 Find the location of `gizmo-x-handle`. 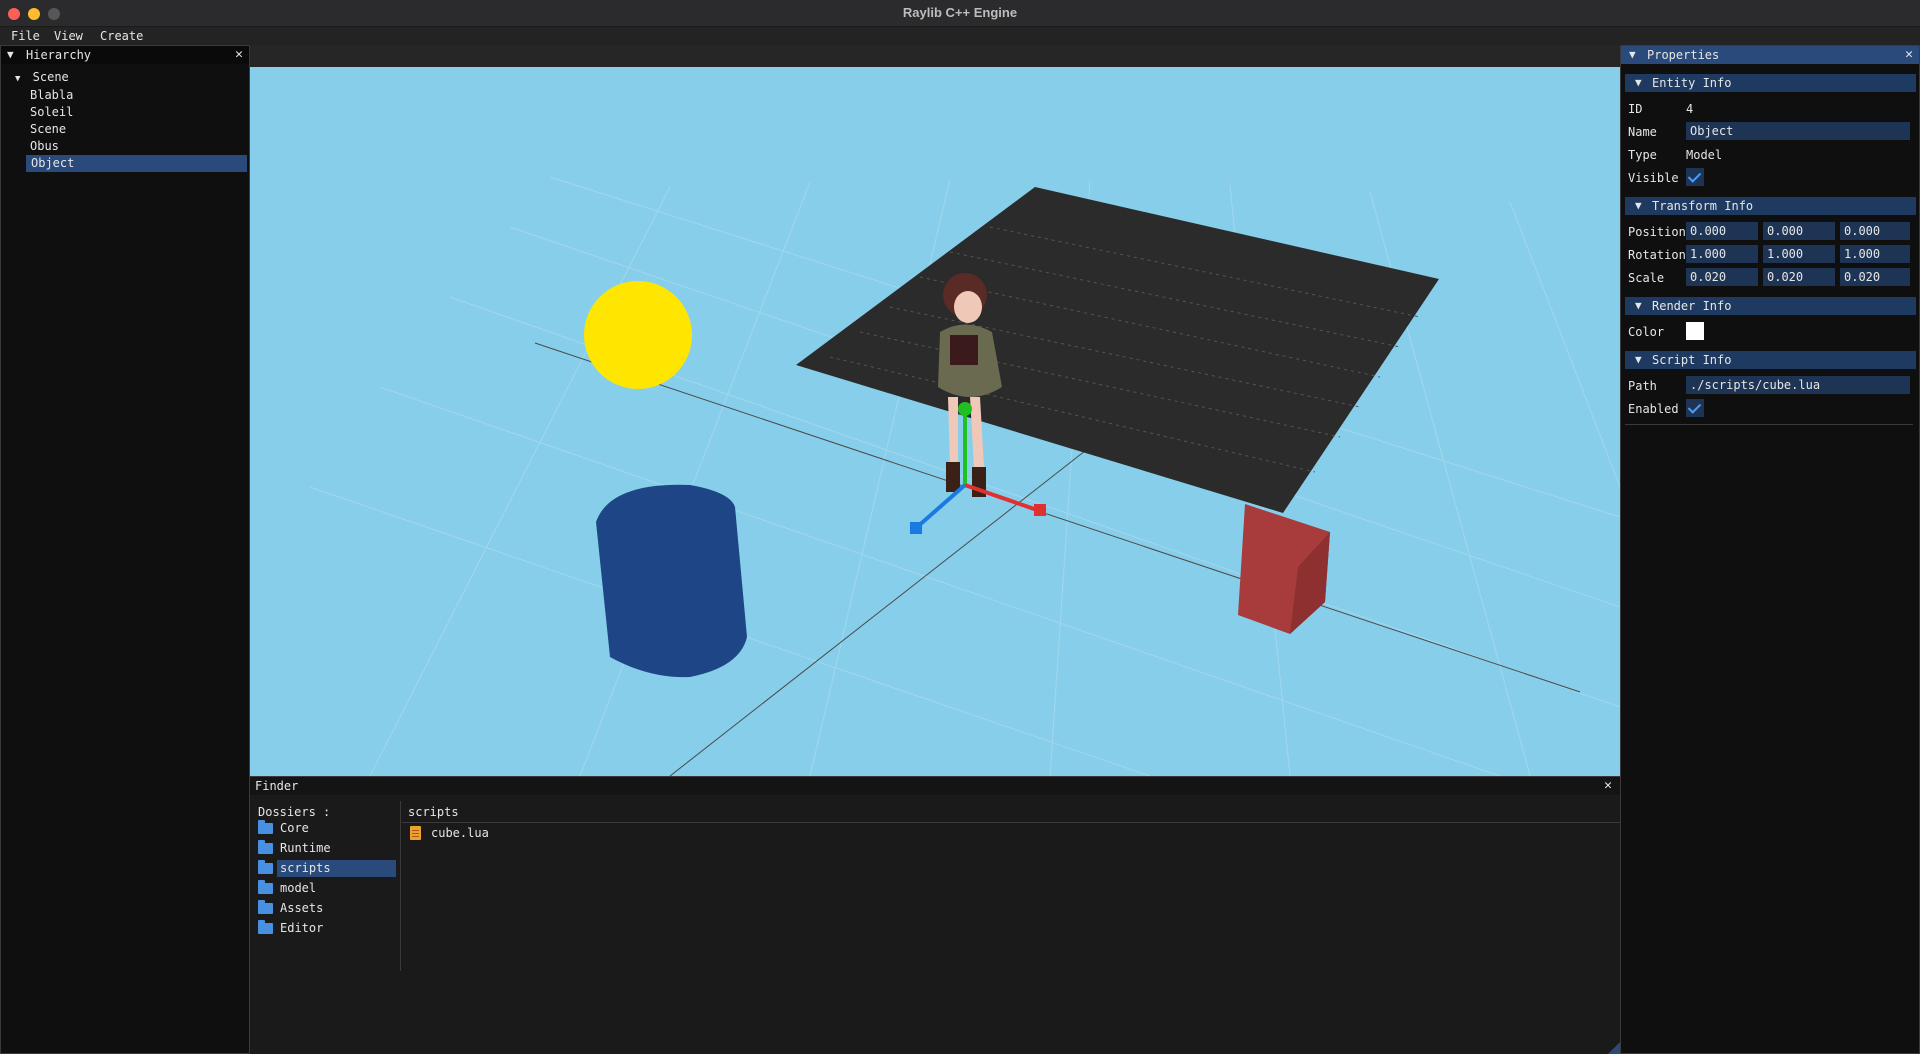

gizmo-x-handle is located at coordinates (1040, 510).